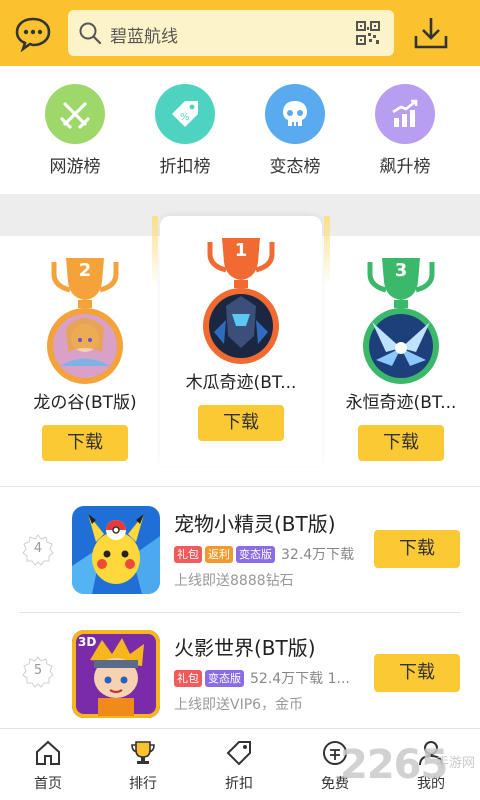 This screenshot has width=480, height=800. Describe the element at coordinates (143, 753) in the screenshot. I see `trophy-icon` at that location.